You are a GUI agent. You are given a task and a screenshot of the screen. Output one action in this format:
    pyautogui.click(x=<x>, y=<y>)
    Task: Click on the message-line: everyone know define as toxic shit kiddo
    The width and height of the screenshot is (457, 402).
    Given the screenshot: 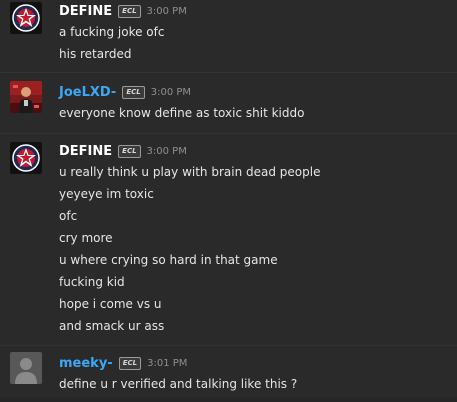 What is the action you would take?
    pyautogui.click(x=182, y=113)
    